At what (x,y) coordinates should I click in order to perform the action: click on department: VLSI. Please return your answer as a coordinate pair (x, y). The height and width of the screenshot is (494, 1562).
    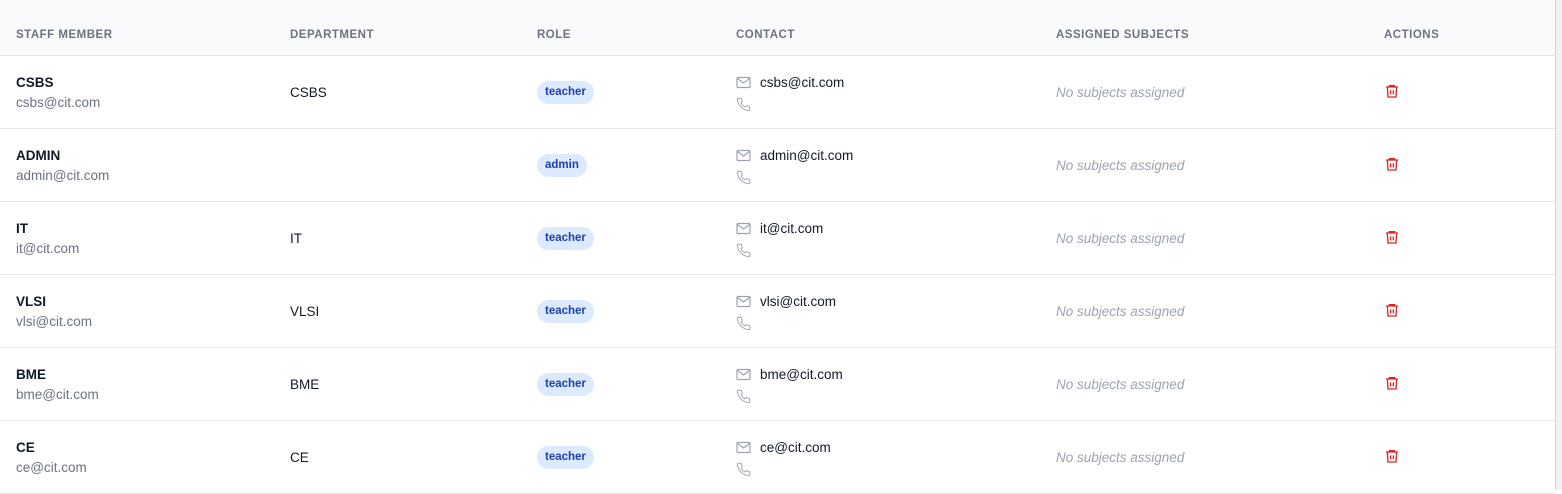
    Looking at the image, I should click on (305, 311).